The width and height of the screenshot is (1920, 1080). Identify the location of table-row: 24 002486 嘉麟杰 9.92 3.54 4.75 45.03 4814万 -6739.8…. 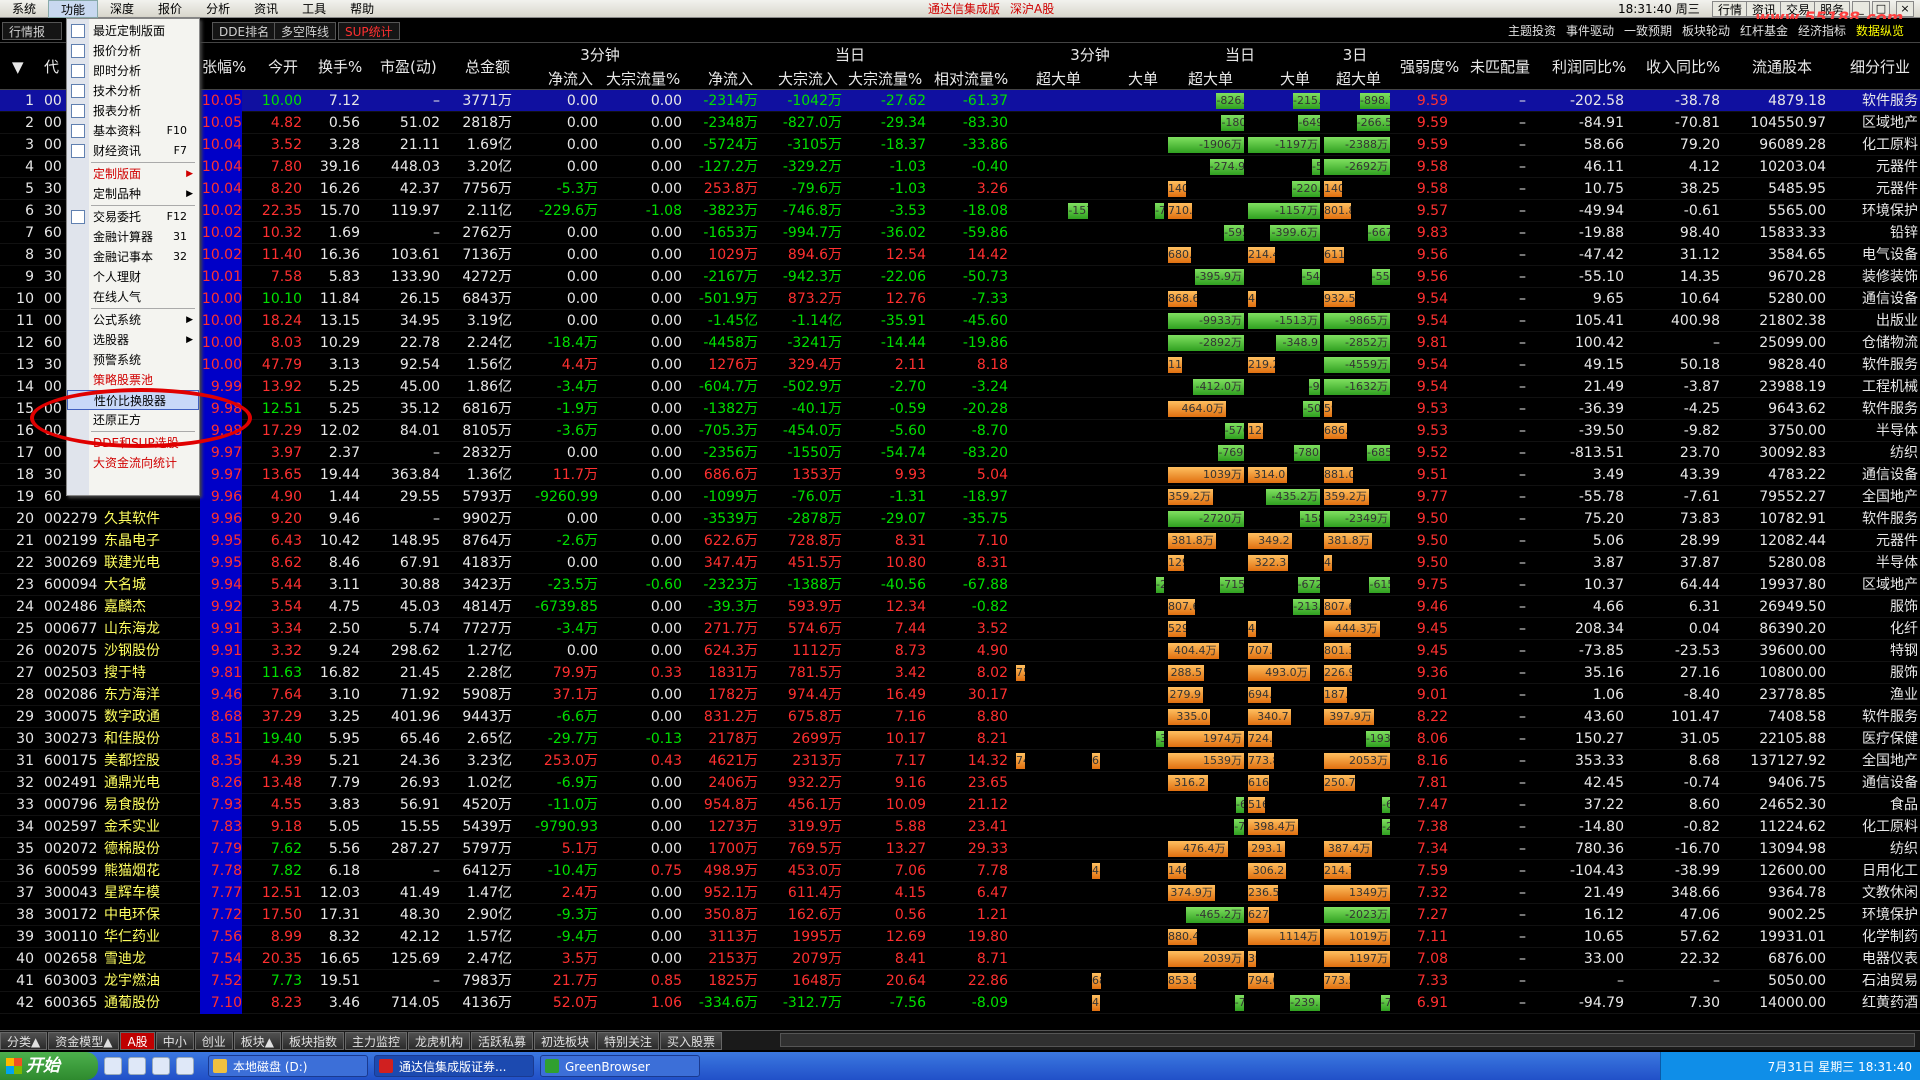
(960, 607).